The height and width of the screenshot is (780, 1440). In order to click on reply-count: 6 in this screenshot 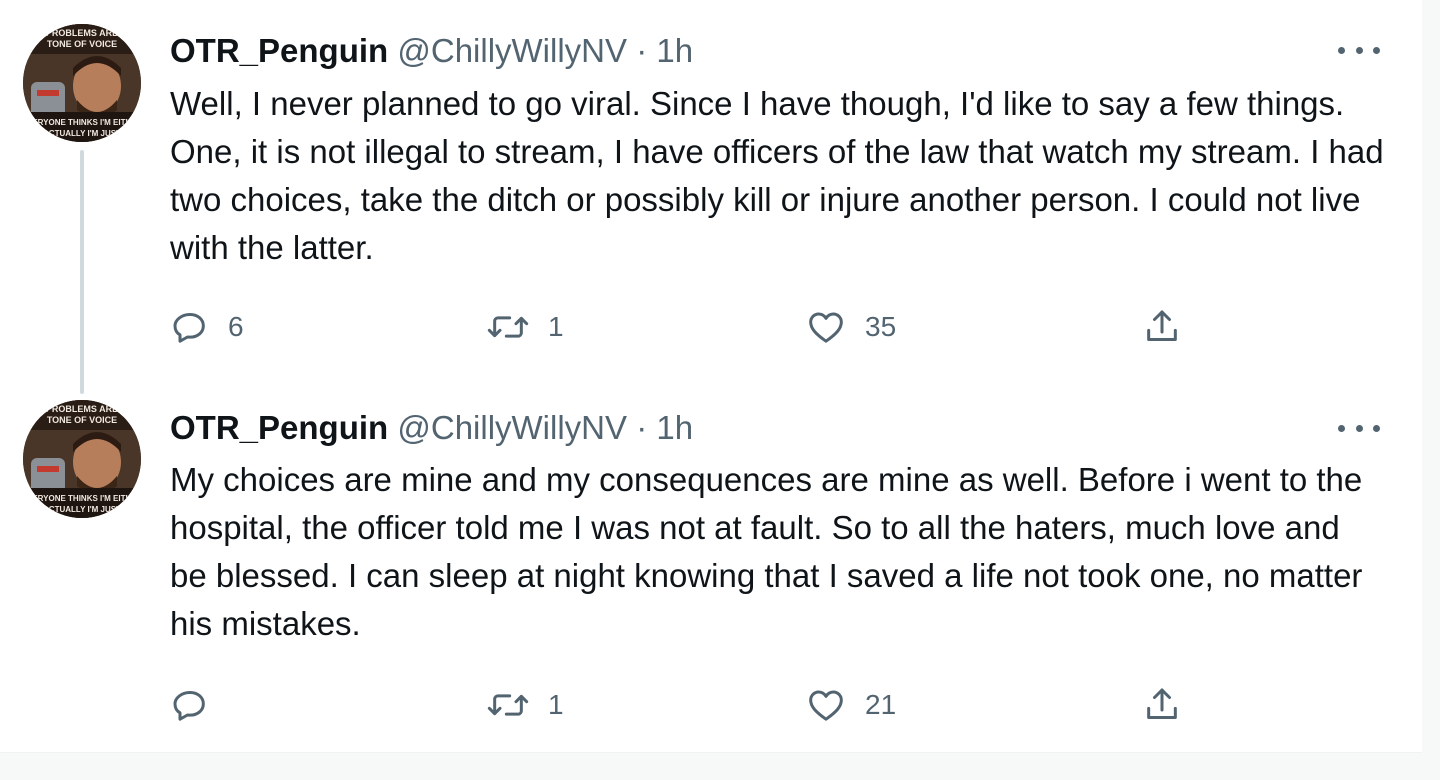, I will do `click(236, 326)`.